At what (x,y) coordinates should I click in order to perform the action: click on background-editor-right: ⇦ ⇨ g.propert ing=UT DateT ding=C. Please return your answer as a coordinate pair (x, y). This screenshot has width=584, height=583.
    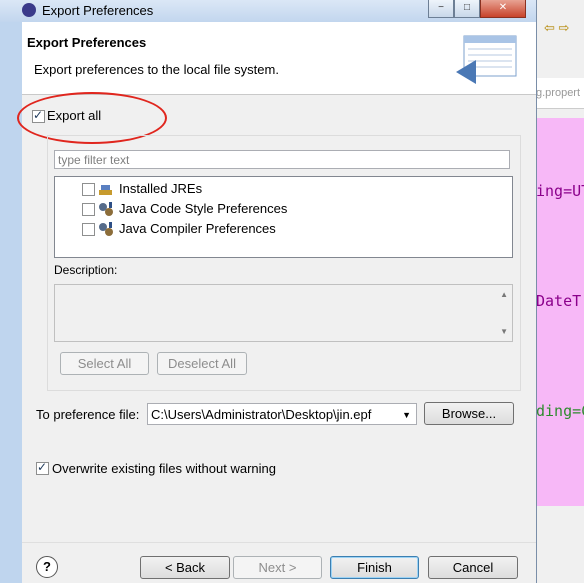
    Looking at the image, I should click on (560, 291).